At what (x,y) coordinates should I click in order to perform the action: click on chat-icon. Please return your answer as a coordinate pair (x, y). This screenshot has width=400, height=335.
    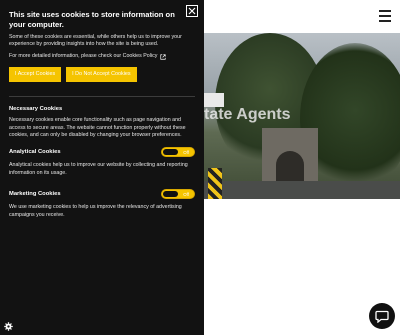
    Looking at the image, I should click on (382, 316).